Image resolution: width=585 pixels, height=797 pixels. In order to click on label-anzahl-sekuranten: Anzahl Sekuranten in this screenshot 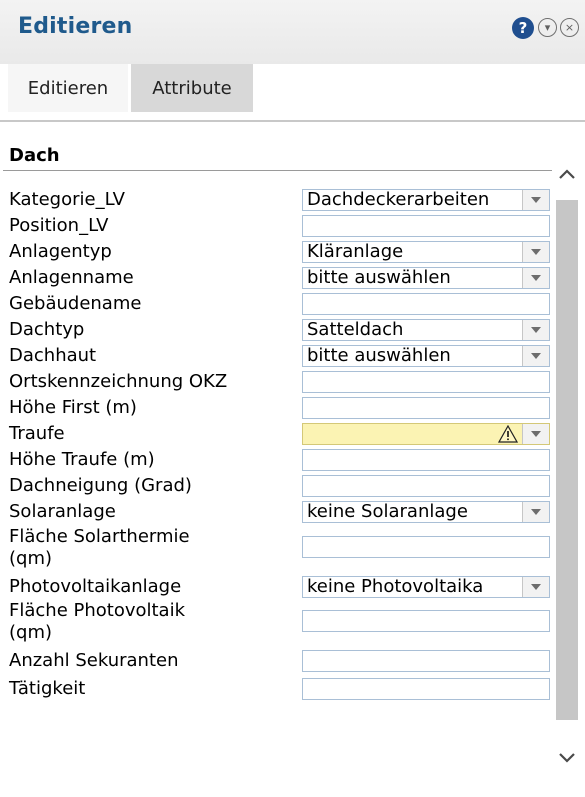, I will do `click(94, 660)`.